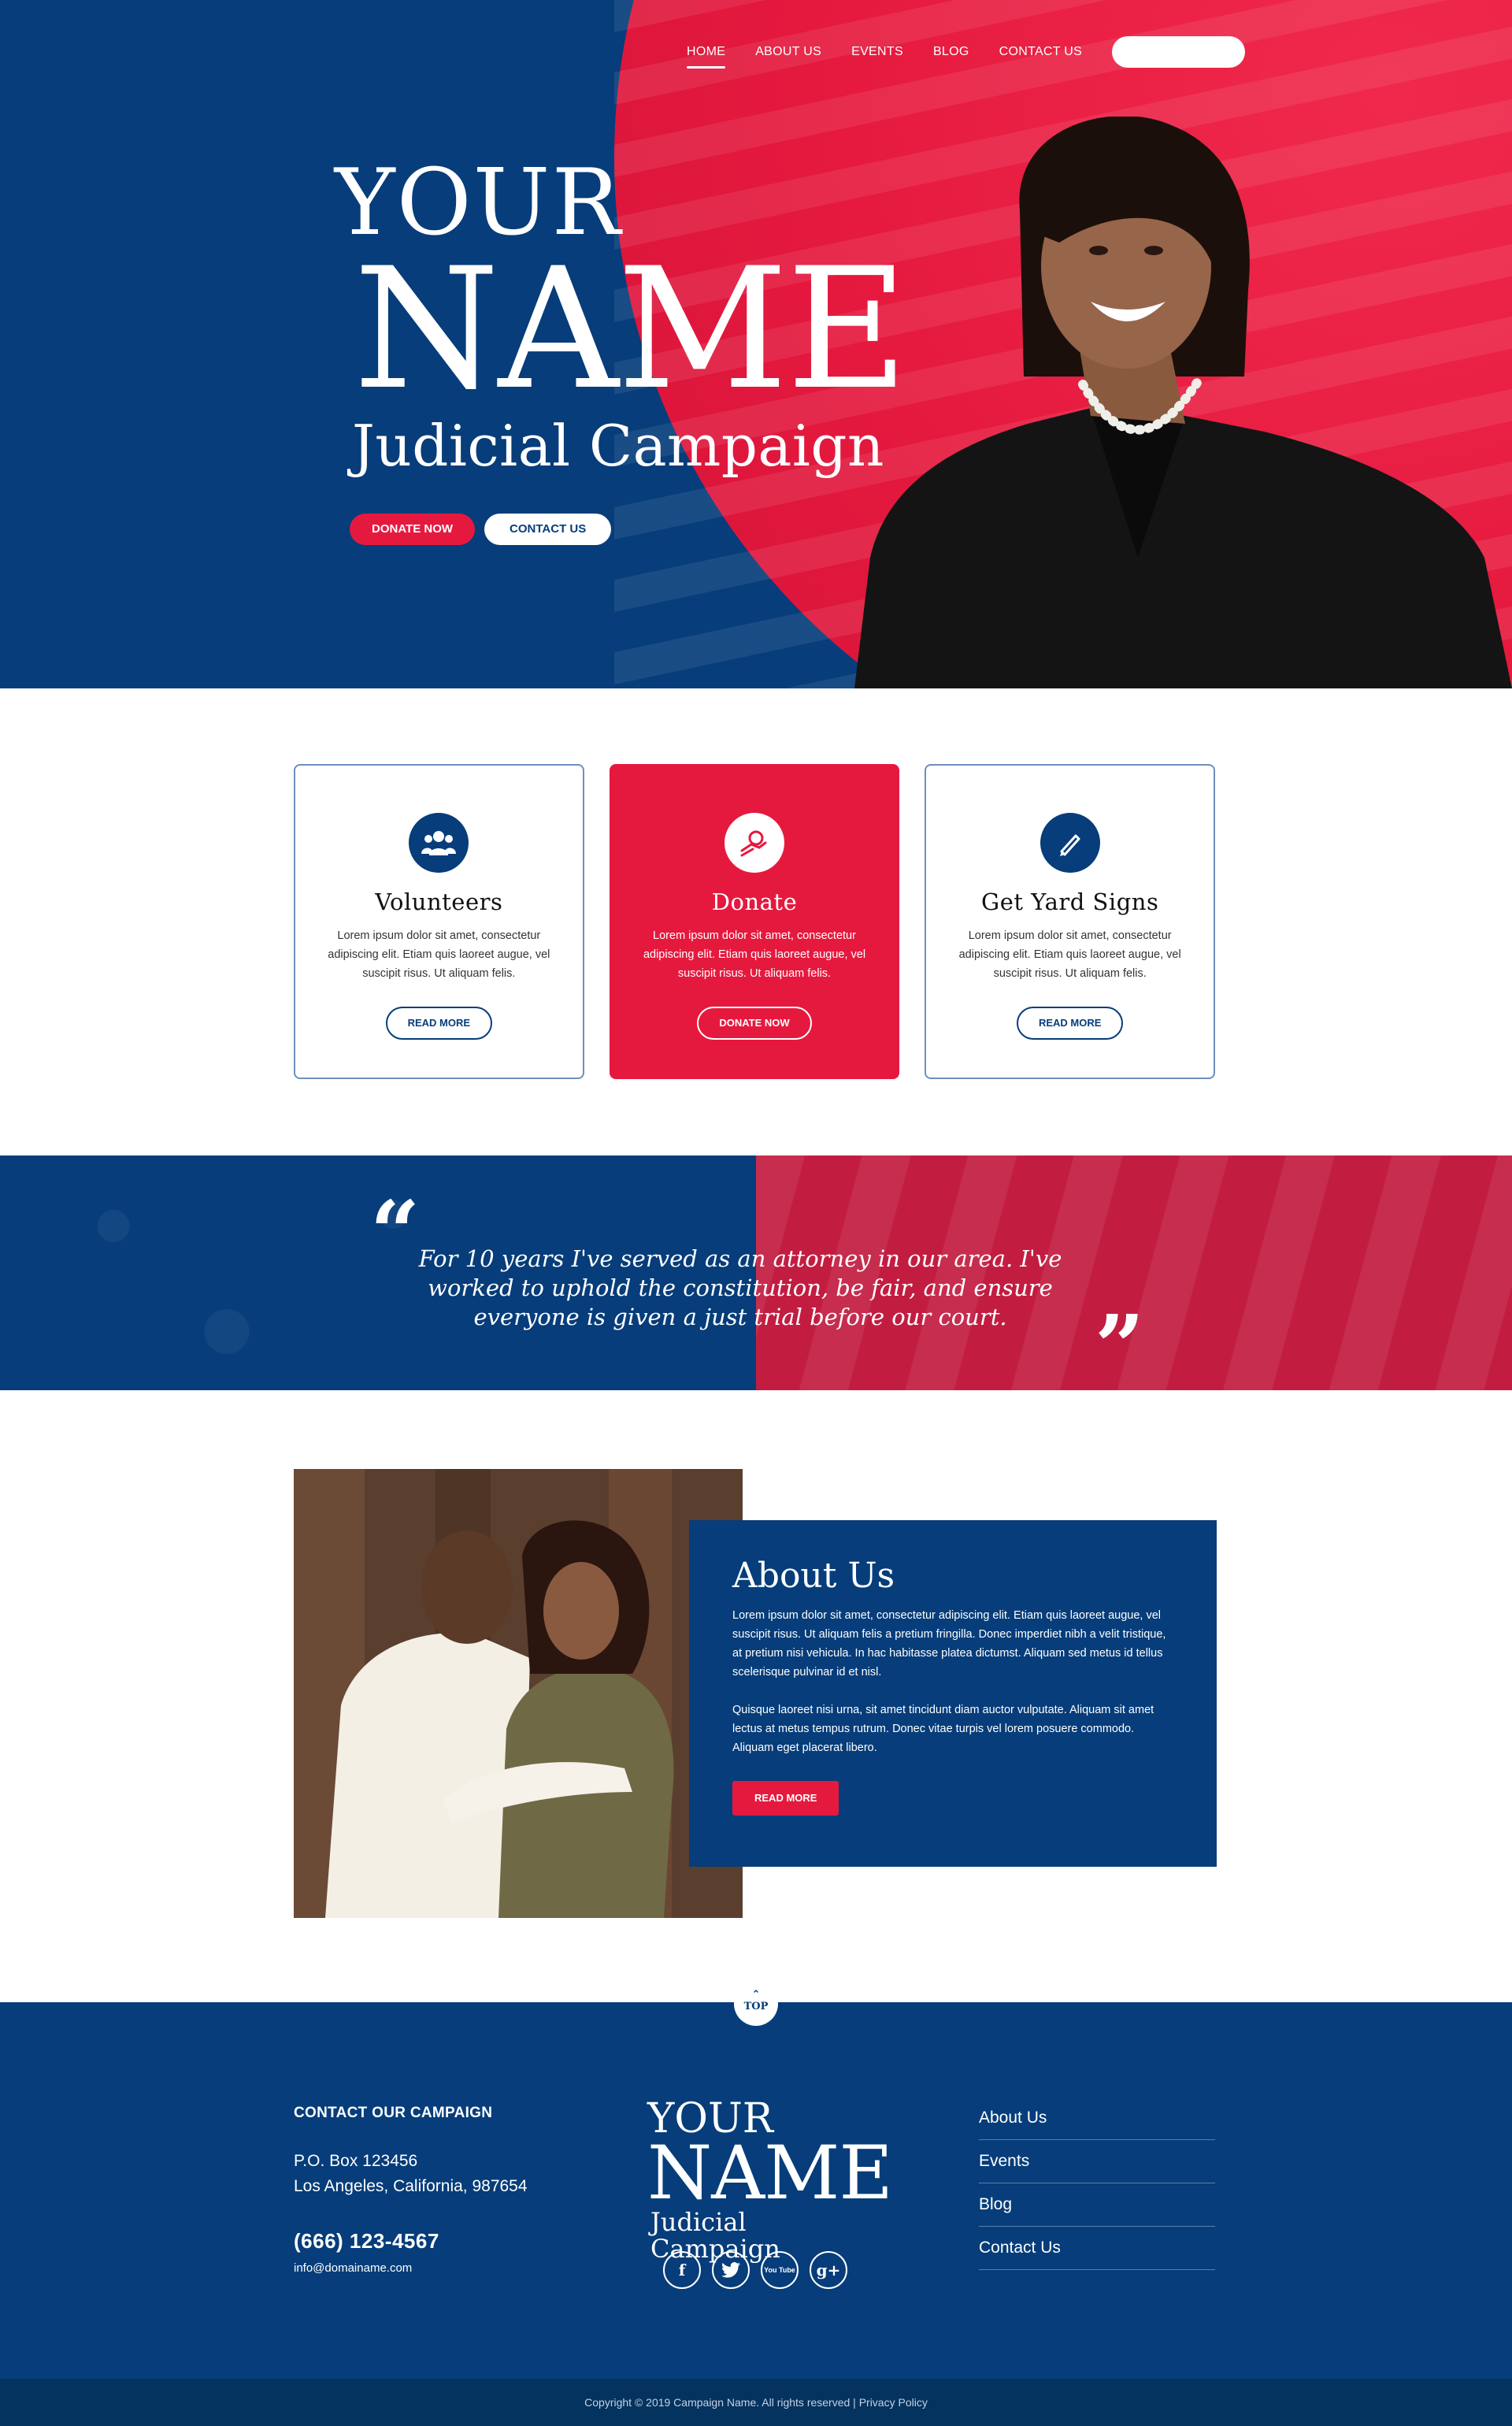 Image resolution: width=1512 pixels, height=2426 pixels. What do you see at coordinates (366, 2241) in the screenshot?
I see `footer-phone: (666) 123-4567` at bounding box center [366, 2241].